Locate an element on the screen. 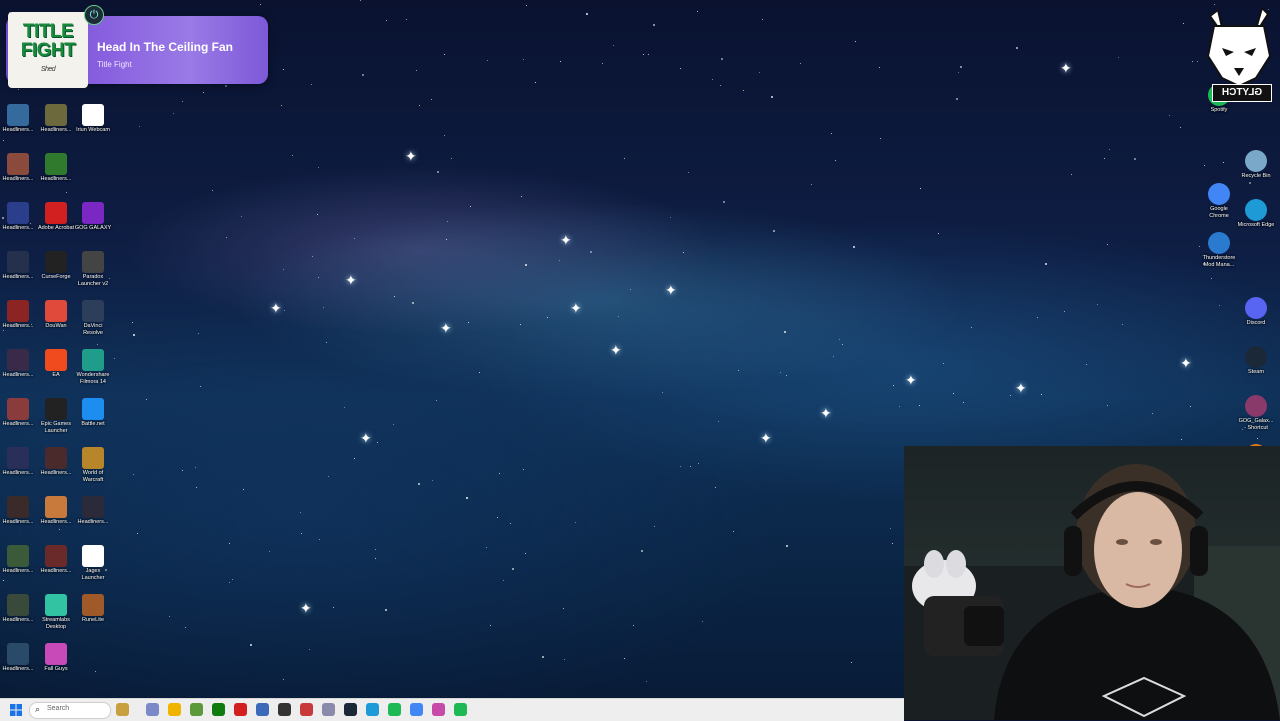  taskbar-discord-active-icon is located at coordinates (438, 709).